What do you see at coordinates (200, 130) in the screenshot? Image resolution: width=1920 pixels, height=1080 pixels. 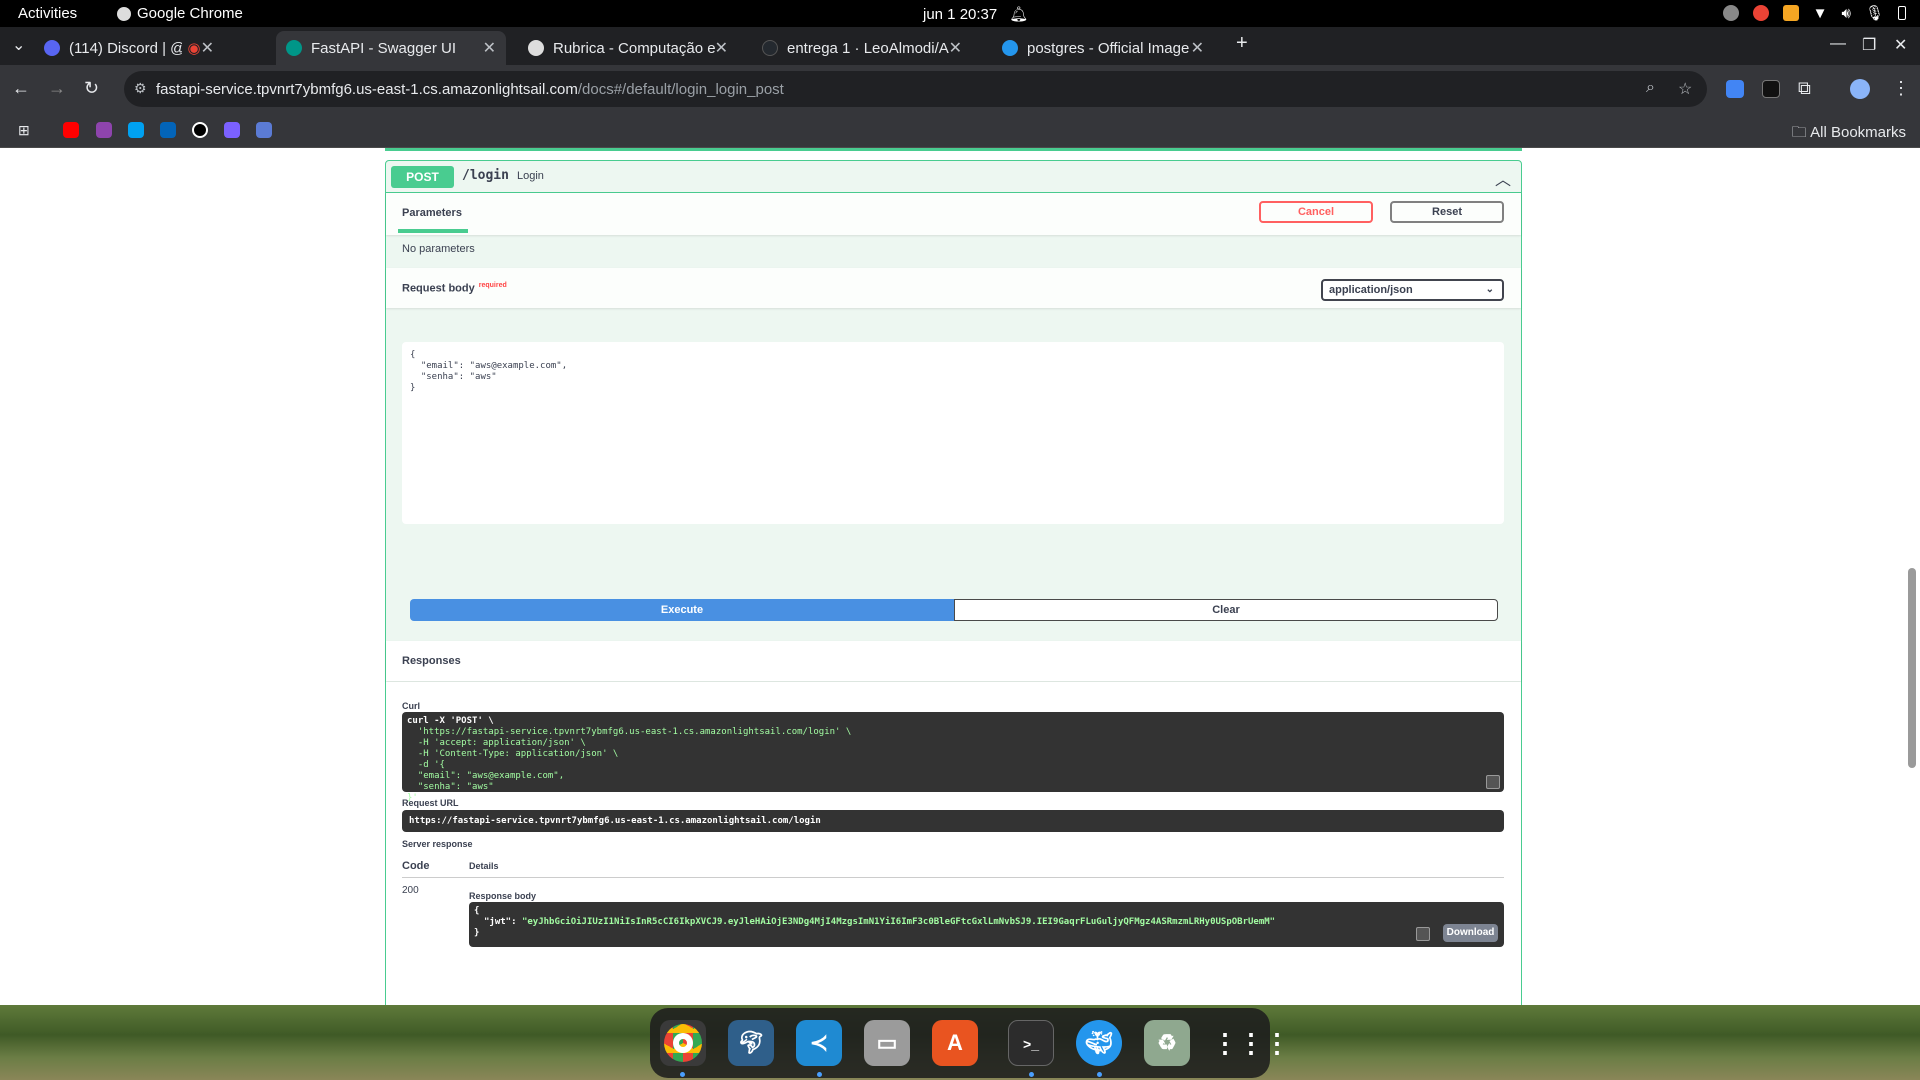 I see `openai-bookmark-icon` at bounding box center [200, 130].